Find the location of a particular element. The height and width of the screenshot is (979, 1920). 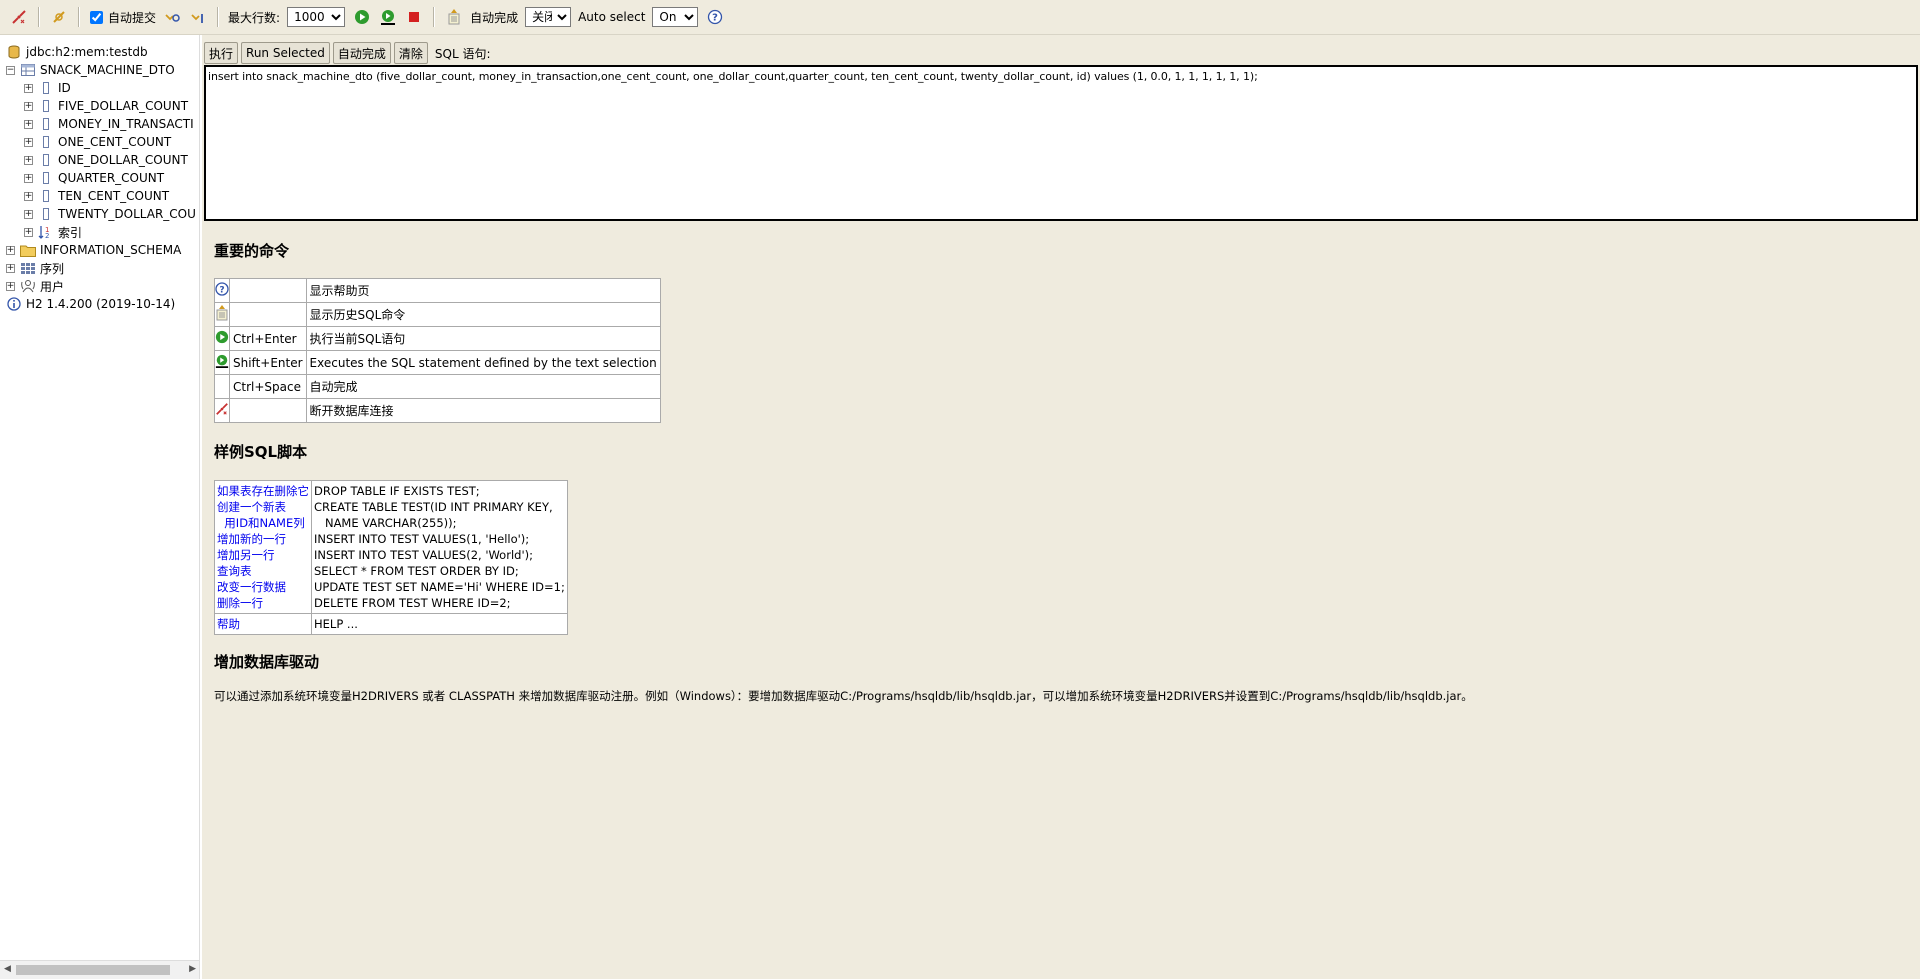

clear-button: 清除 is located at coordinates (410, 53).